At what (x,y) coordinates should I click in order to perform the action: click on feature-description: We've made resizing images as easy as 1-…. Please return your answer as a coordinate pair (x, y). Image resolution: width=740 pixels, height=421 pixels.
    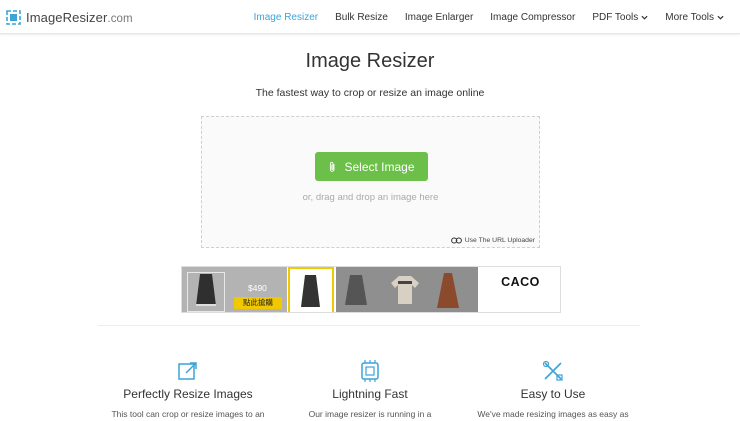
    Looking at the image, I should click on (553, 415).